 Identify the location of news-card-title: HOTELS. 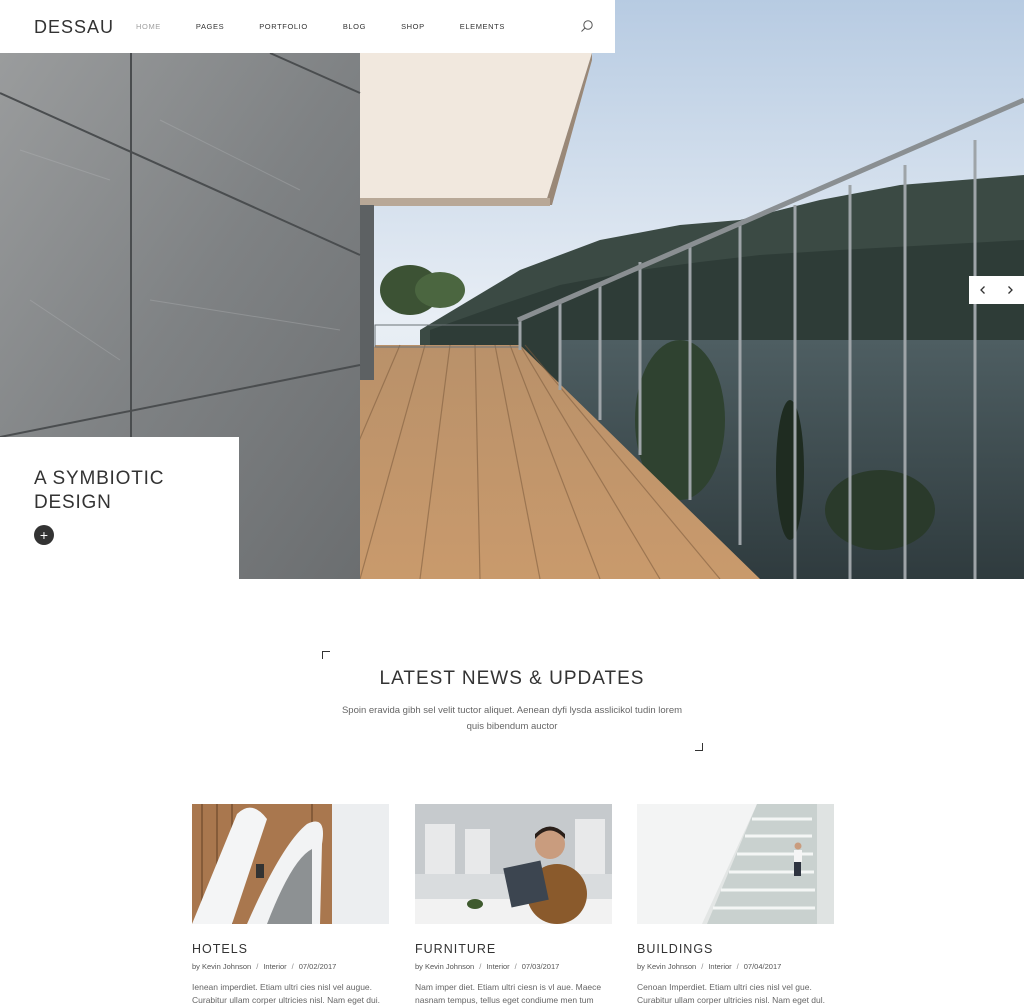
(290, 949).